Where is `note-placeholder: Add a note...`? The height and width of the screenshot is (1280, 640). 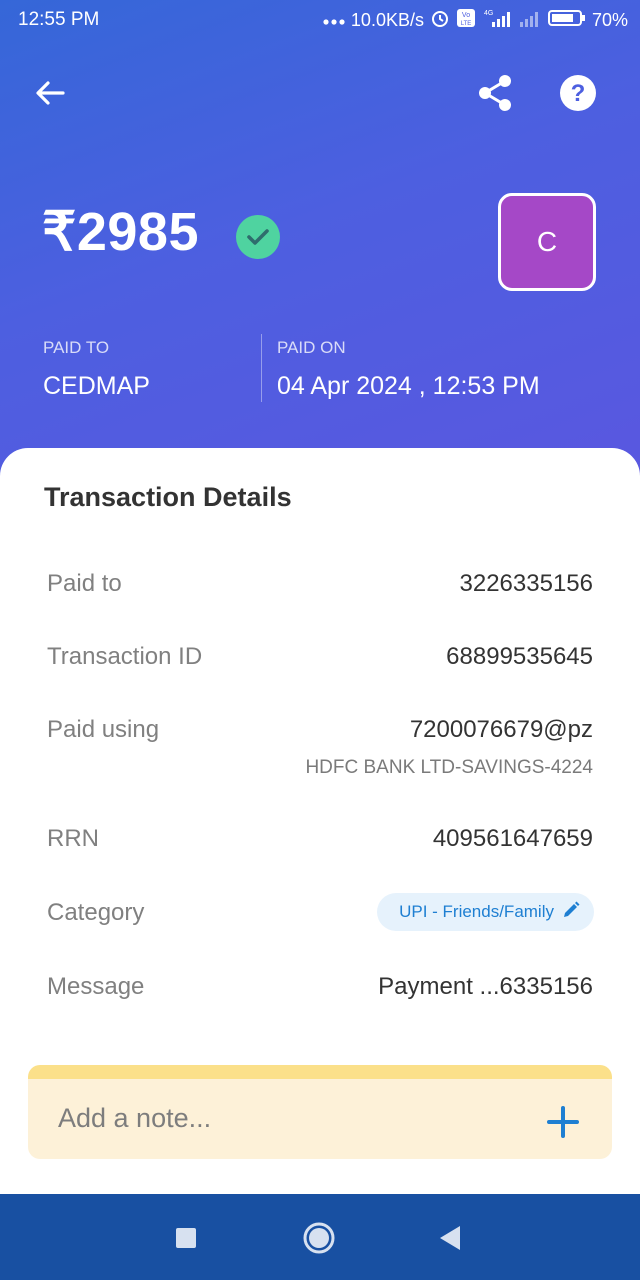
note-placeholder: Add a note... is located at coordinates (135, 1118).